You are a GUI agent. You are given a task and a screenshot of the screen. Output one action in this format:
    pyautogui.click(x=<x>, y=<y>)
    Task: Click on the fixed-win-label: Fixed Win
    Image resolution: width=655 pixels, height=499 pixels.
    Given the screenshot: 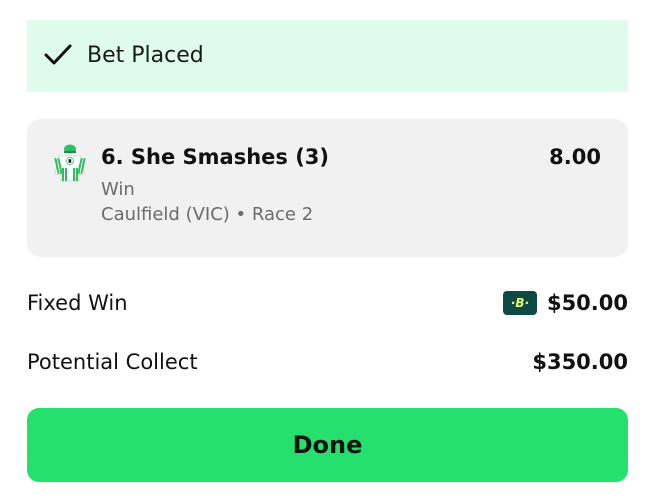 What is the action you would take?
    pyautogui.click(x=77, y=303)
    